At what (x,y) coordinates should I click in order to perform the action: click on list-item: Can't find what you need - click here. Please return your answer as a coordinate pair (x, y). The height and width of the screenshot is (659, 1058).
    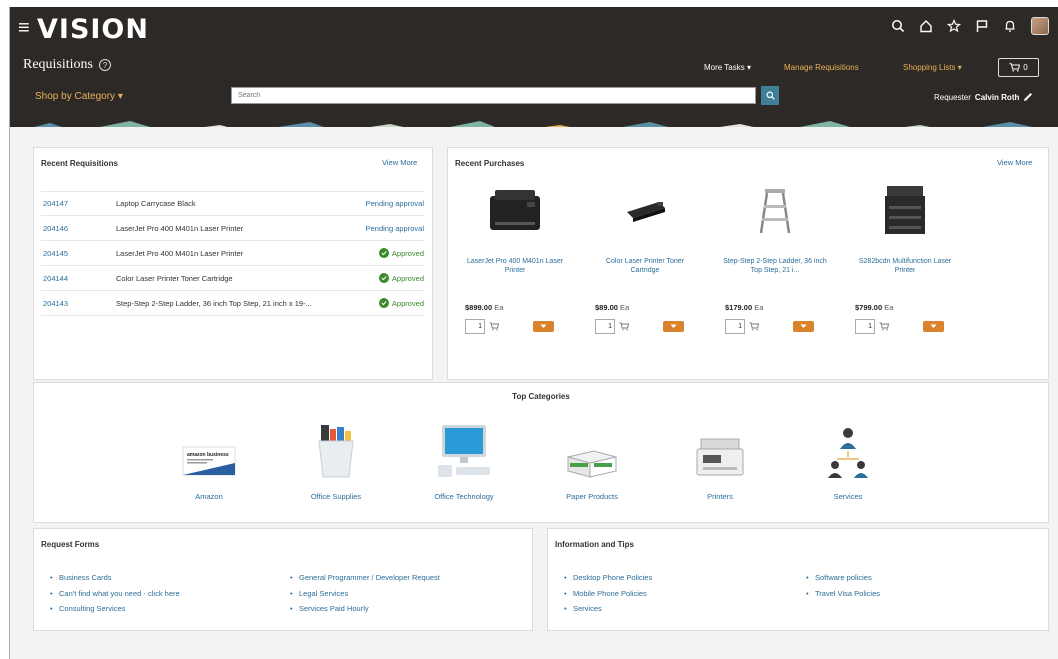
    Looking at the image, I should click on (115, 594).